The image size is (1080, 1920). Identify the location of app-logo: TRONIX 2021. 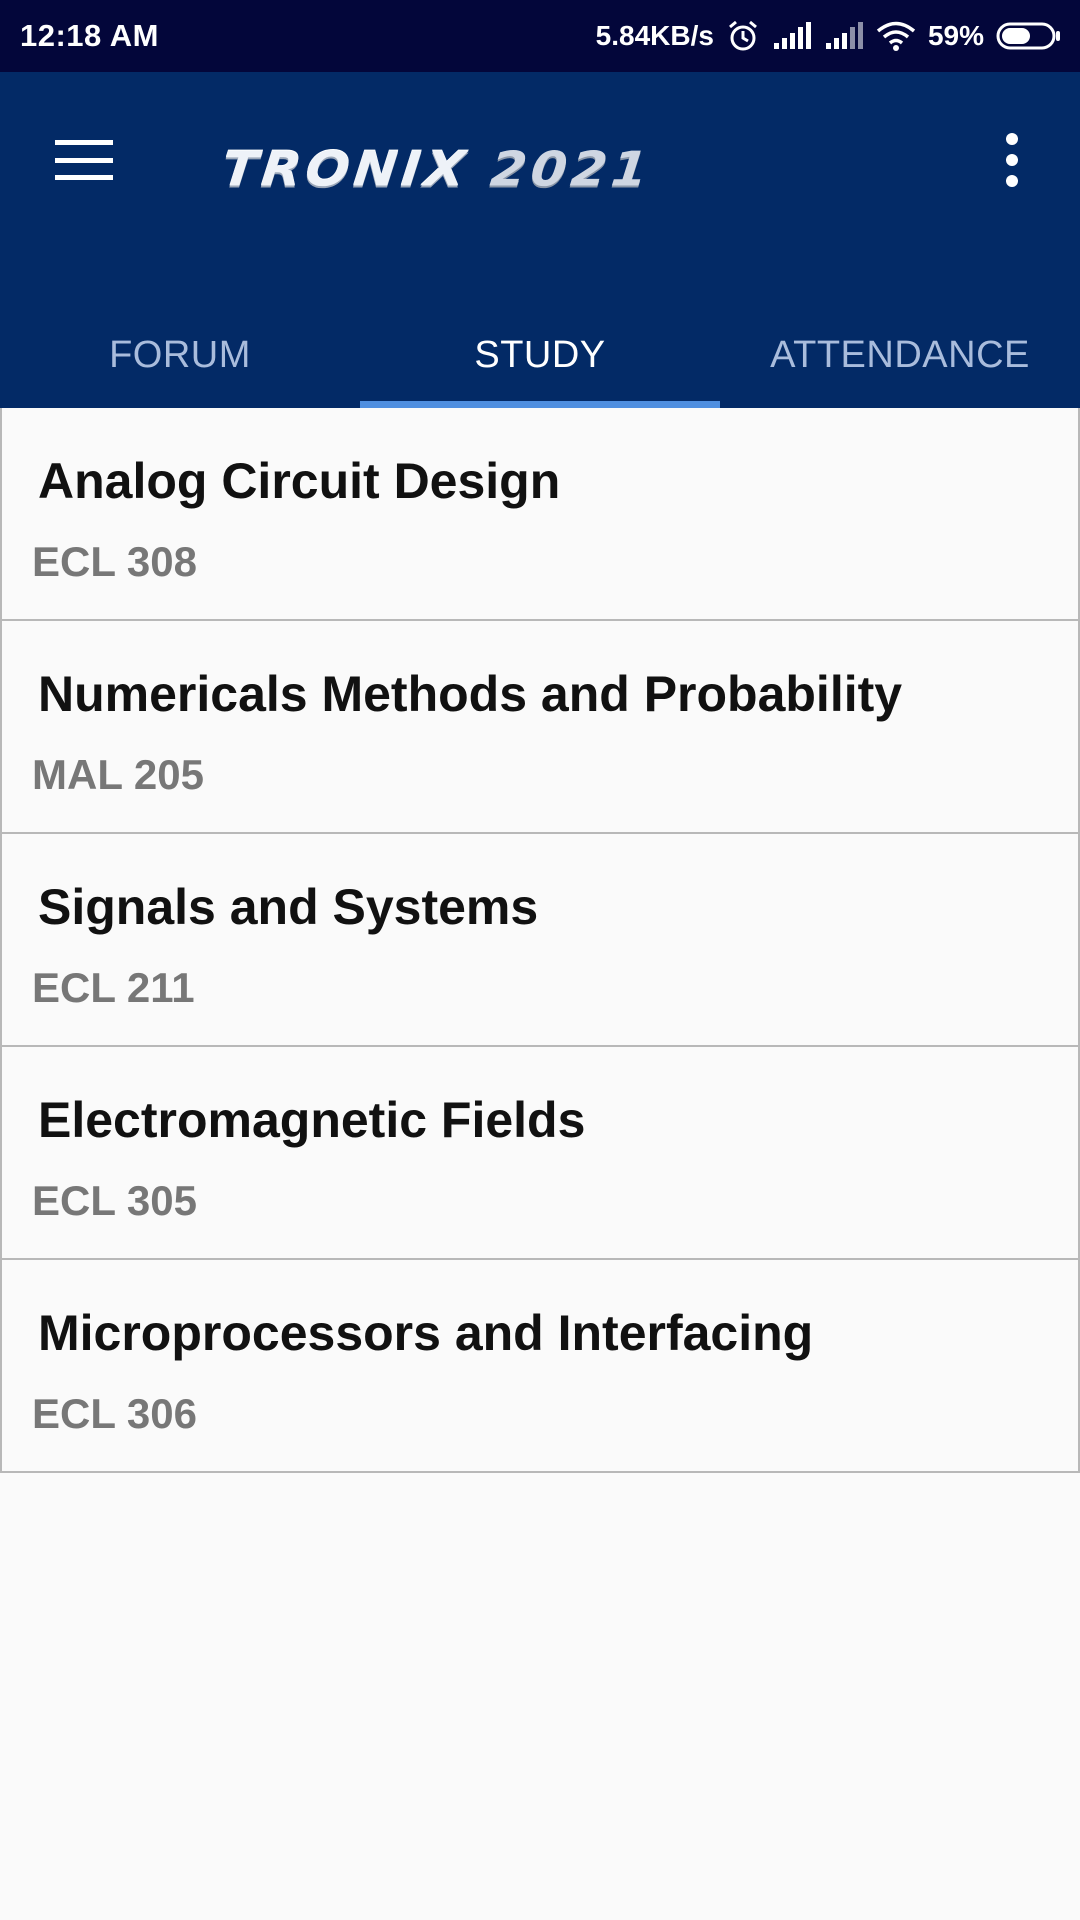
(436, 169).